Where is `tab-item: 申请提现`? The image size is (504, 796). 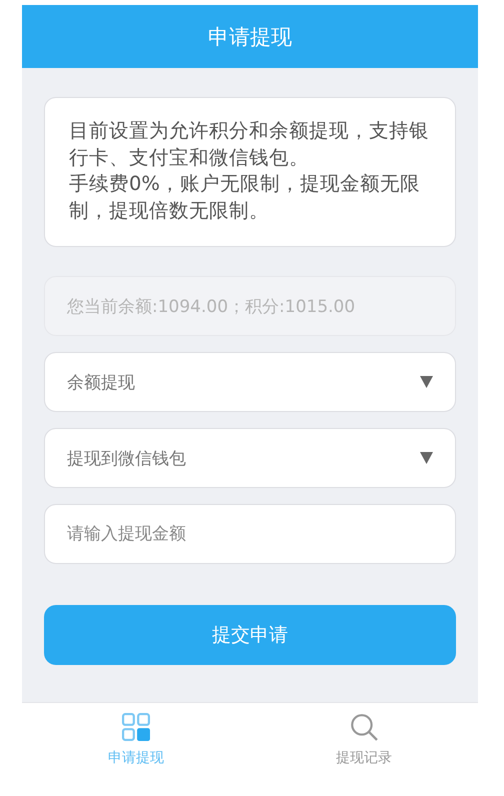 tab-item: 申请提现 is located at coordinates (136, 738).